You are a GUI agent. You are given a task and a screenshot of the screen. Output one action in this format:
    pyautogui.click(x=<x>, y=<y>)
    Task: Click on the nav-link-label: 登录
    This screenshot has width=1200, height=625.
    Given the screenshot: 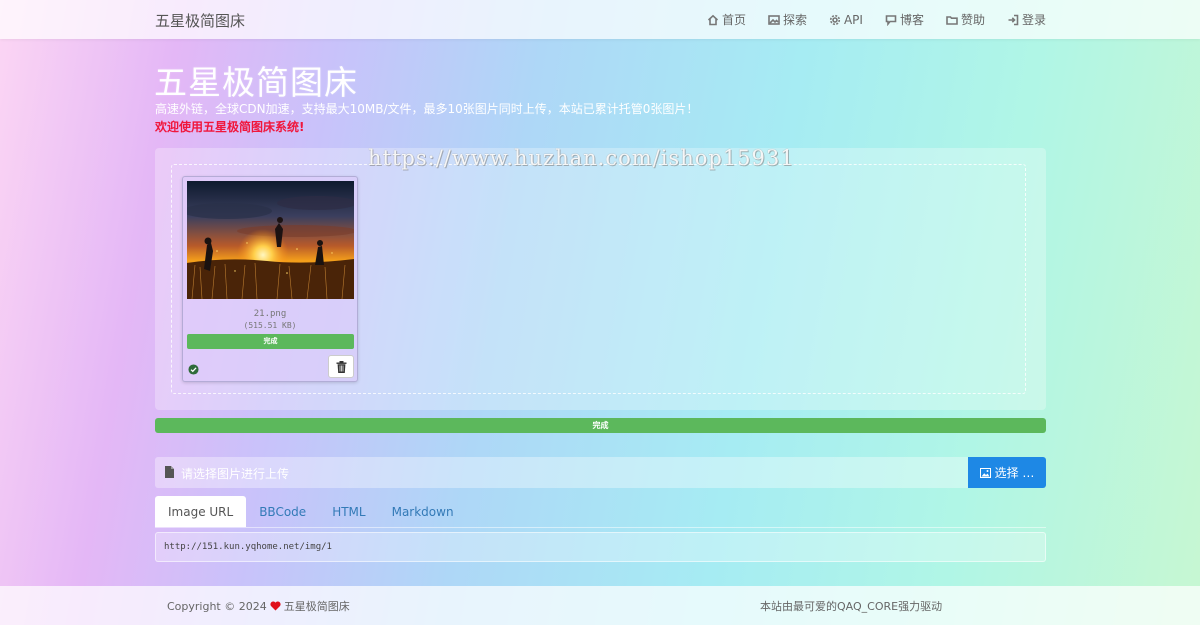 What is the action you would take?
    pyautogui.click(x=1033, y=20)
    